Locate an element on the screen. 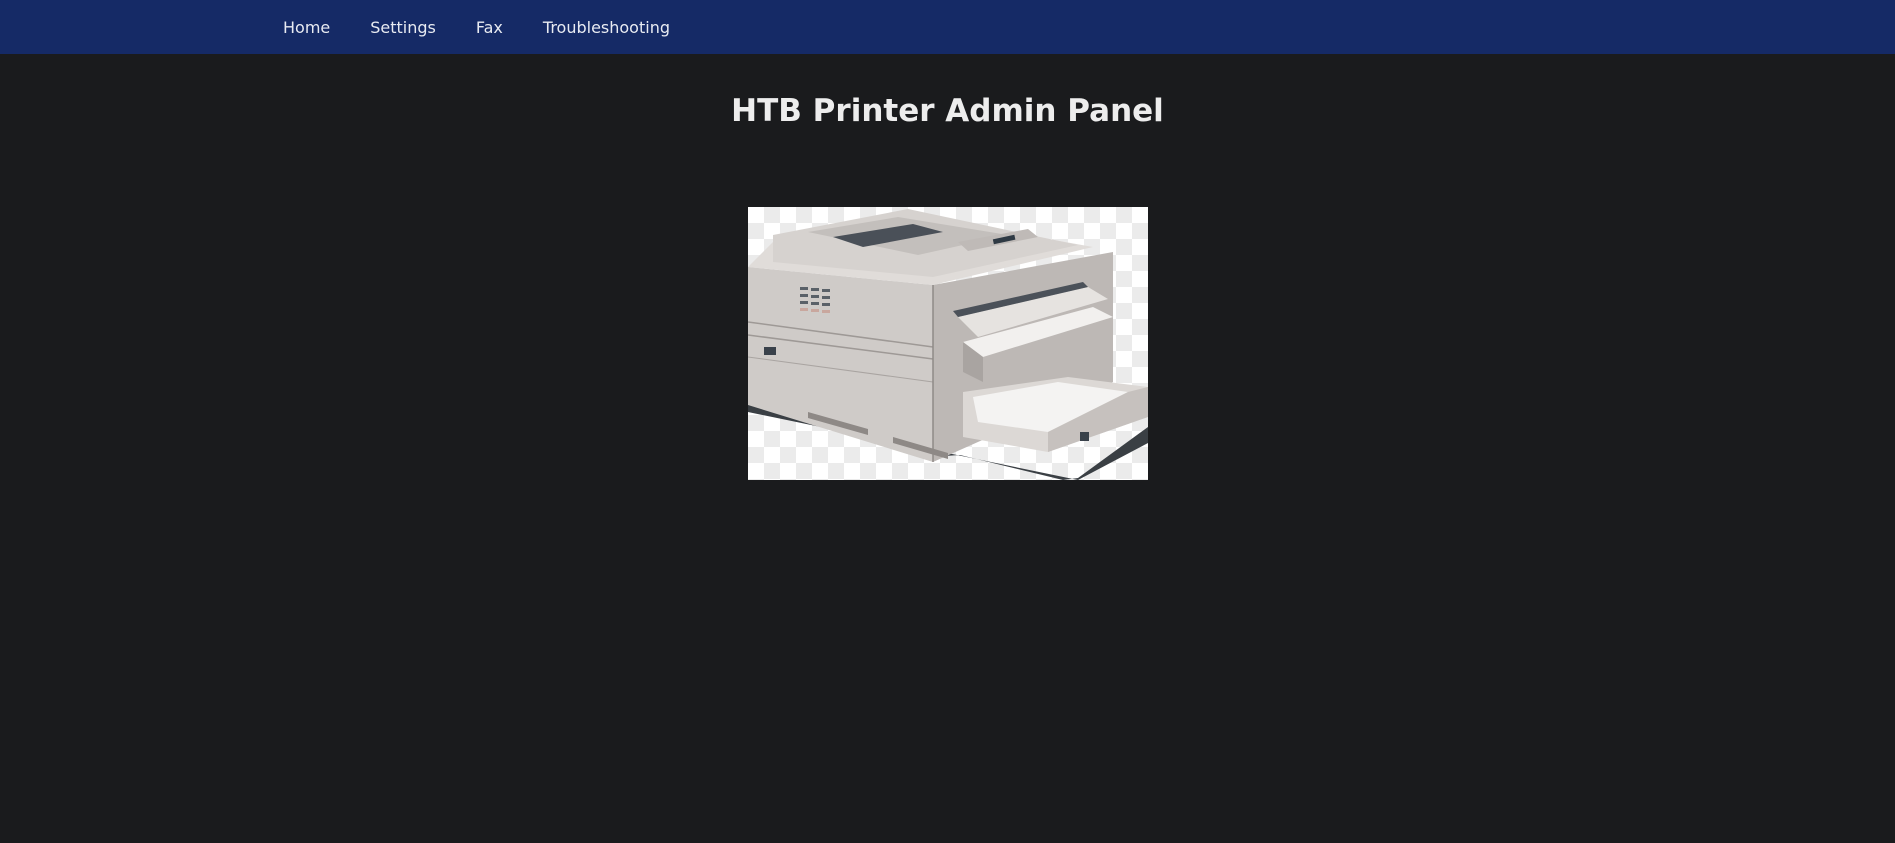  page-title: HTB Printer Admin Panel is located at coordinates (947, 111).